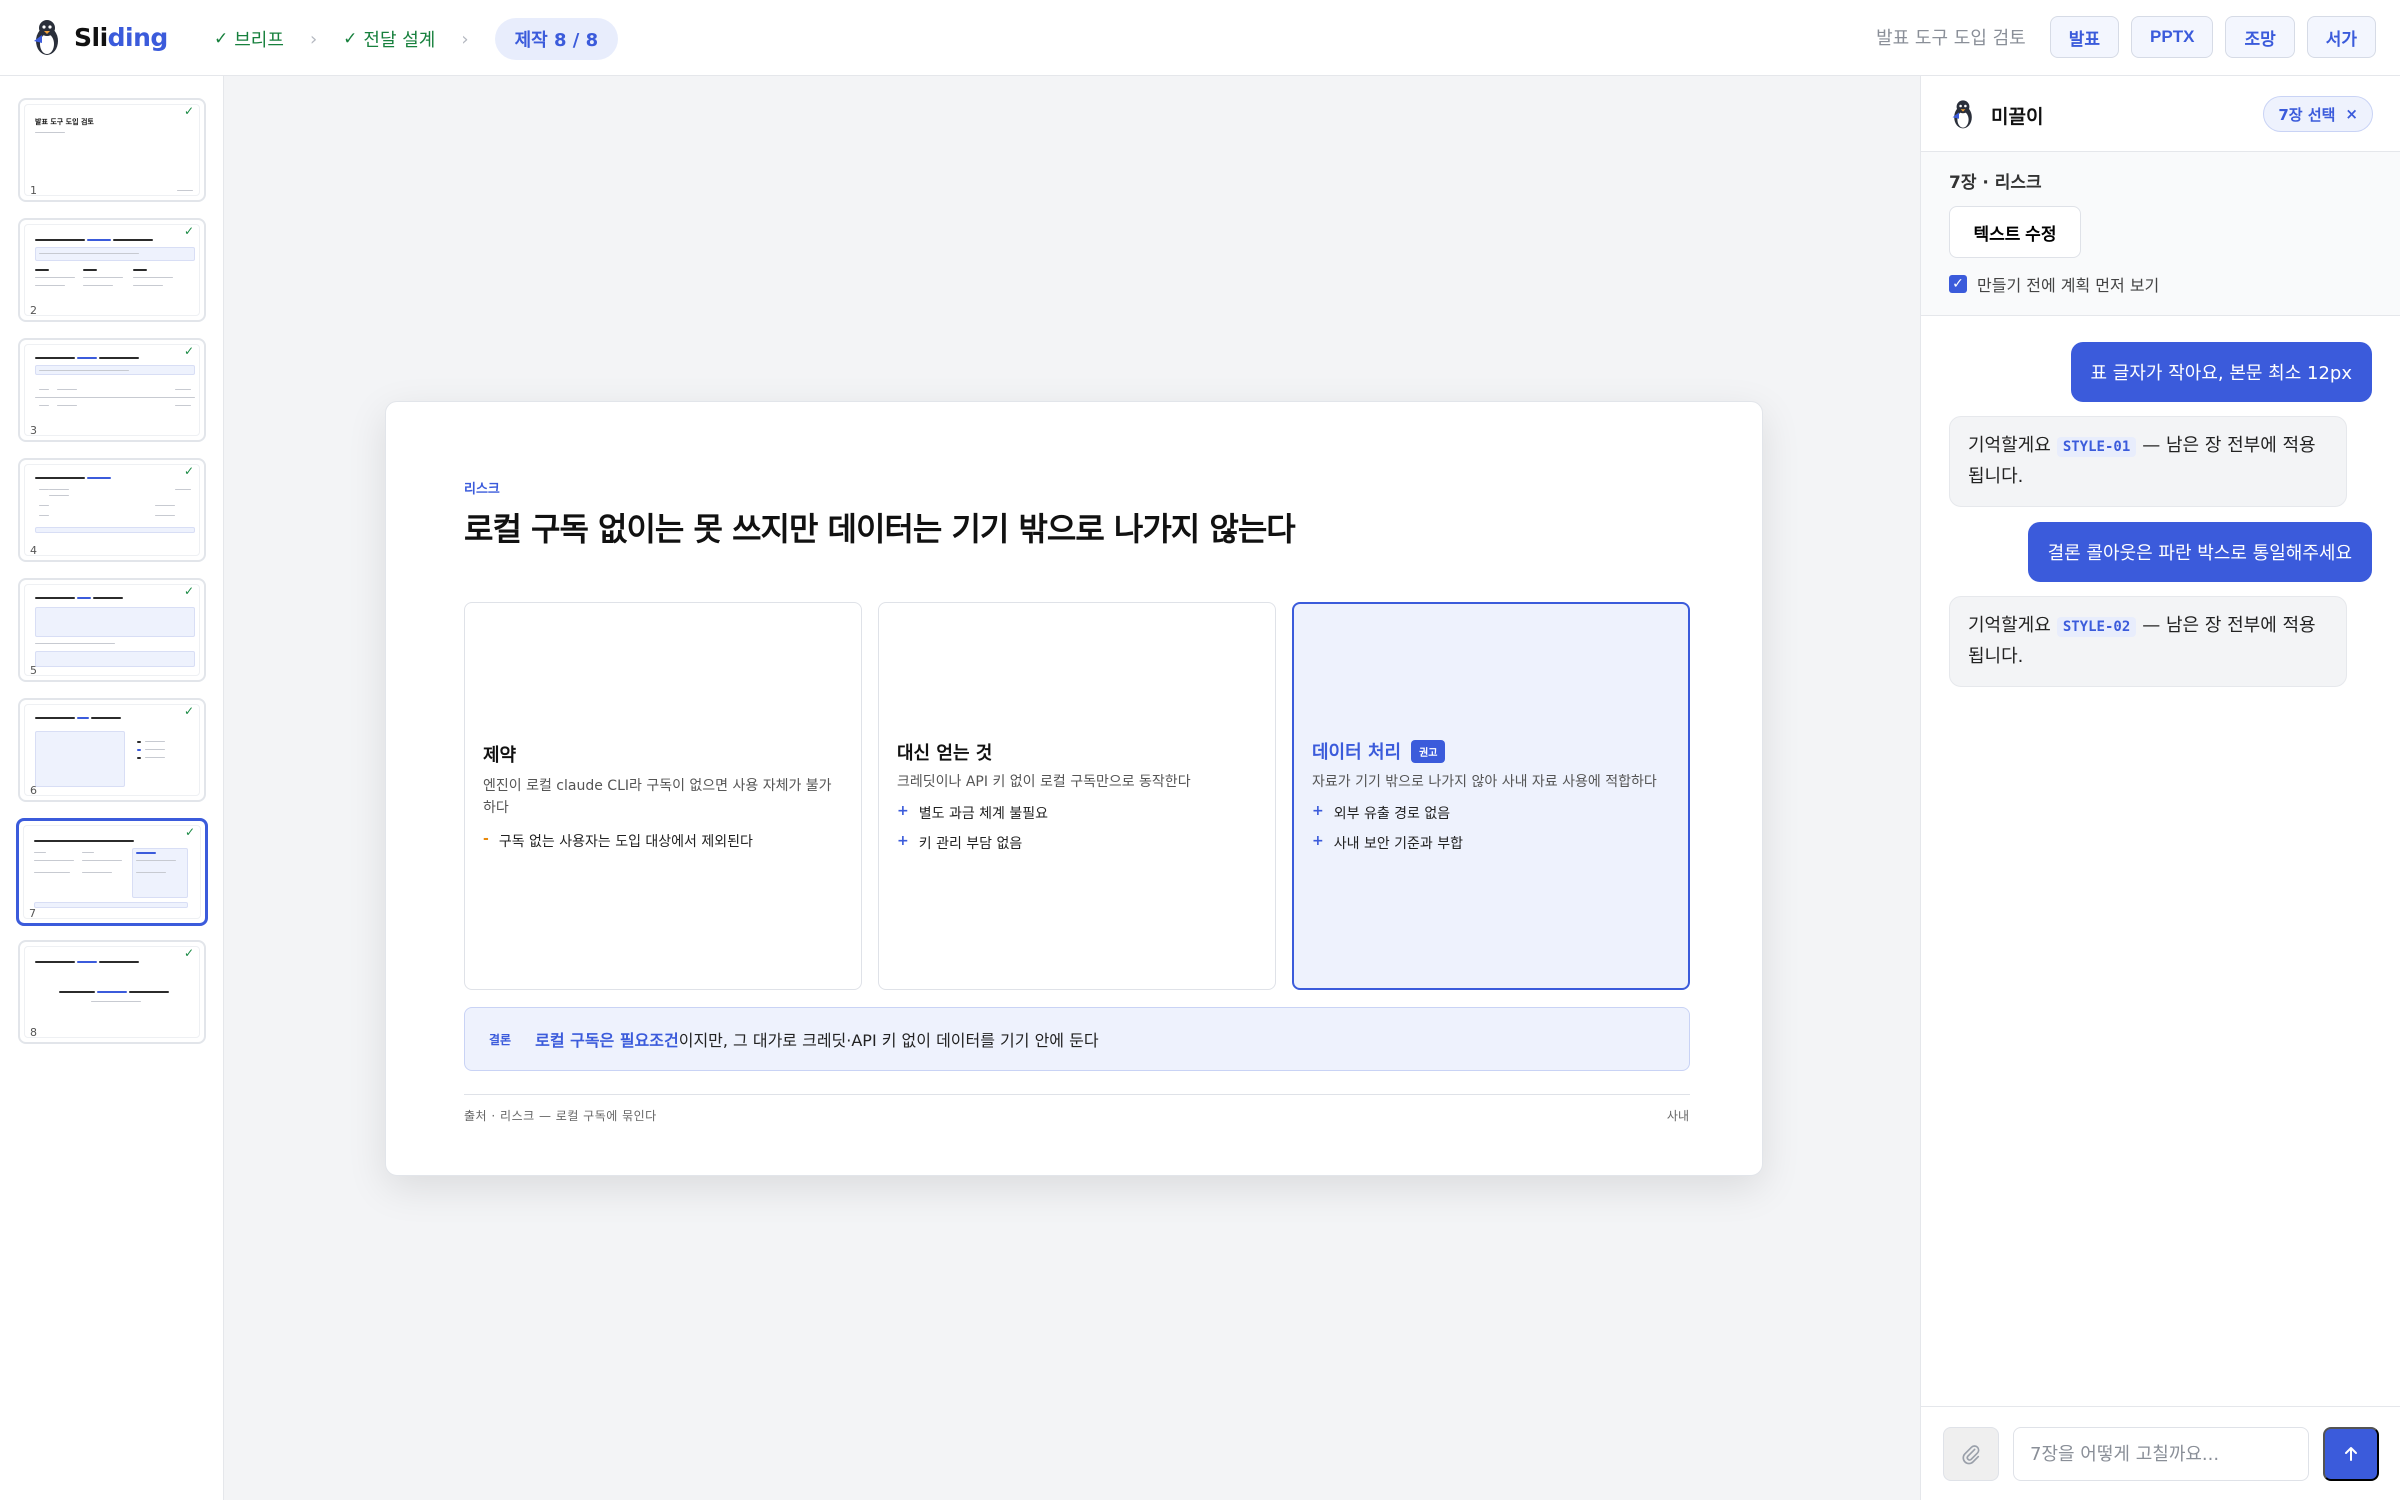  What do you see at coordinates (880, 529) in the screenshot?
I see `slide-title: 로컬 구독 없이는 못 쓰지만 데이터는 기기 밖으로 나가지 않는다` at bounding box center [880, 529].